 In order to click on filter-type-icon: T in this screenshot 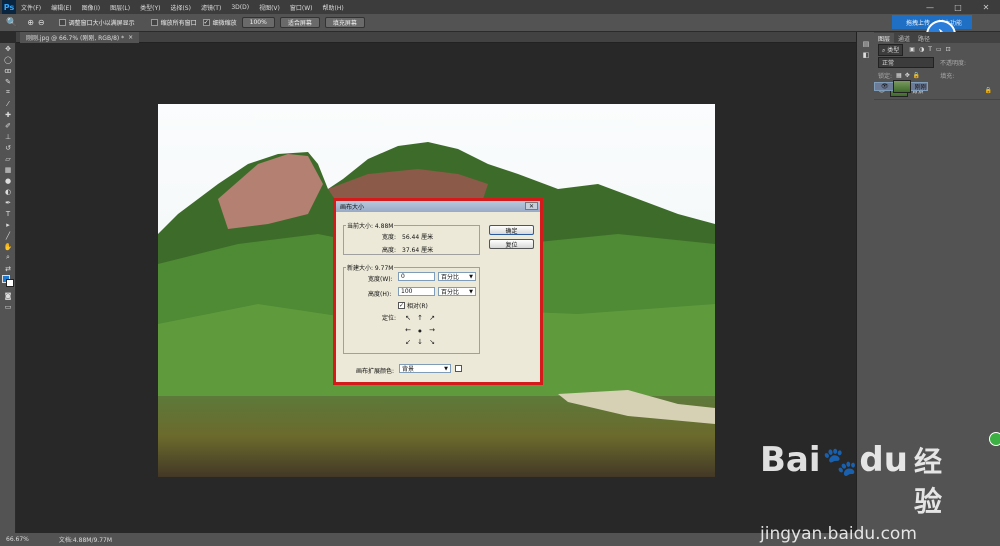, I will do `click(930, 49)`.